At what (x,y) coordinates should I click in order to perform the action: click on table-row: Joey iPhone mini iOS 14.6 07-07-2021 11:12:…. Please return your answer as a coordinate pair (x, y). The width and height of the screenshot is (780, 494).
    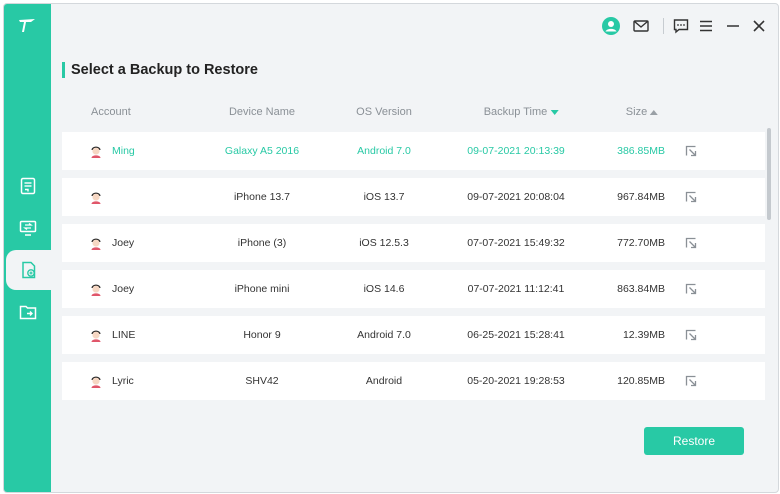
    Looking at the image, I should click on (413, 289).